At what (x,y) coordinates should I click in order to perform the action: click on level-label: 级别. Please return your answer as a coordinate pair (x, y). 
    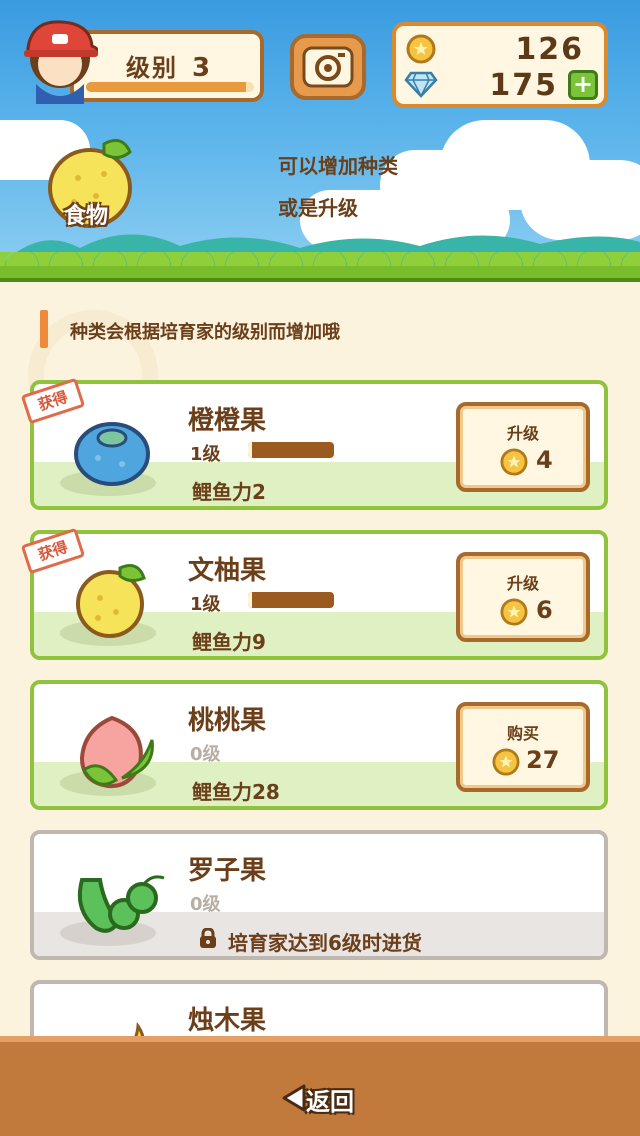
    Looking at the image, I should click on (152, 68).